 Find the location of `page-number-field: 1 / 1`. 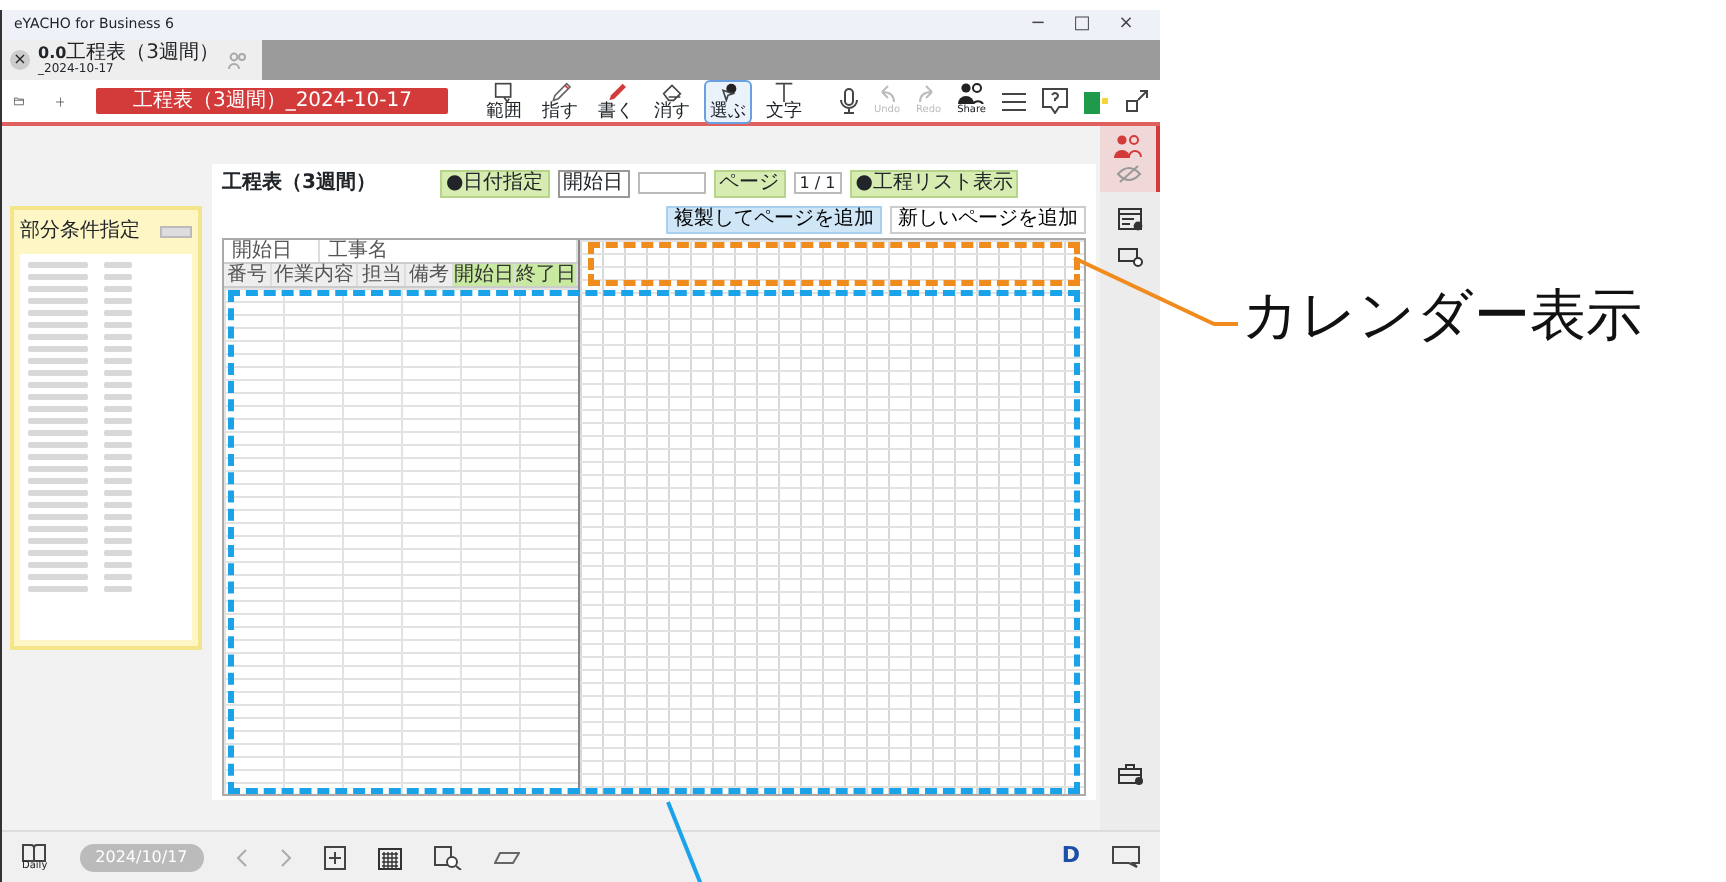

page-number-field: 1 / 1 is located at coordinates (817, 183).